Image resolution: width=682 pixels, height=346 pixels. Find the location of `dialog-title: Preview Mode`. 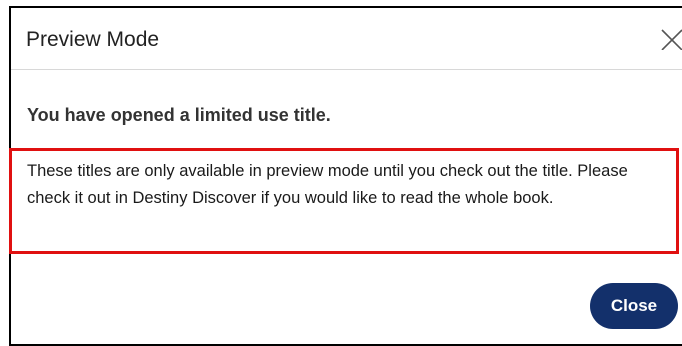

dialog-title: Preview Mode is located at coordinates (93, 39).